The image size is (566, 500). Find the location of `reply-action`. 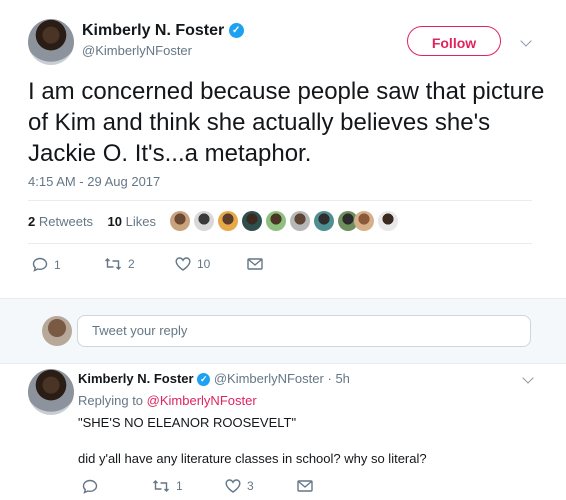

reply-action is located at coordinates (90, 486).